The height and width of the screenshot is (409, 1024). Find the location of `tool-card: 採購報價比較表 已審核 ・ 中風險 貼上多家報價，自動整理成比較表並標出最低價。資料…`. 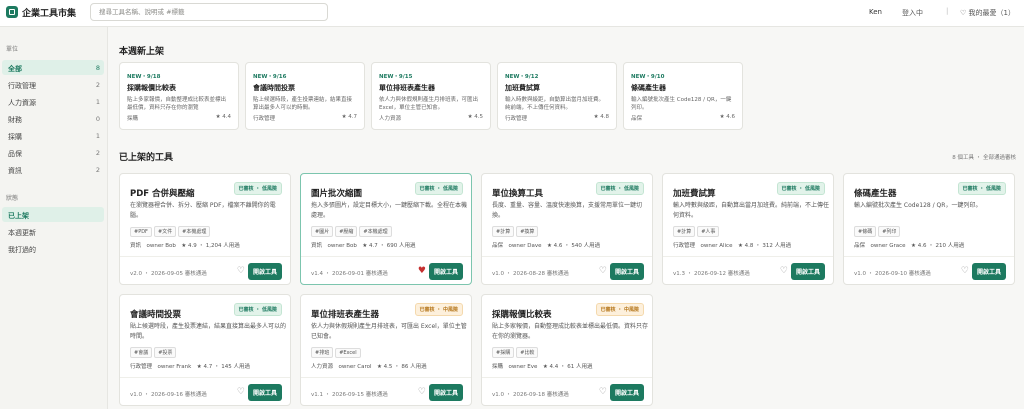

tool-card: 採購報價比較表 已審核 ・ 中風險 貼上多家報價，自動整理成比較表並標出最低價。資料… is located at coordinates (567, 350).